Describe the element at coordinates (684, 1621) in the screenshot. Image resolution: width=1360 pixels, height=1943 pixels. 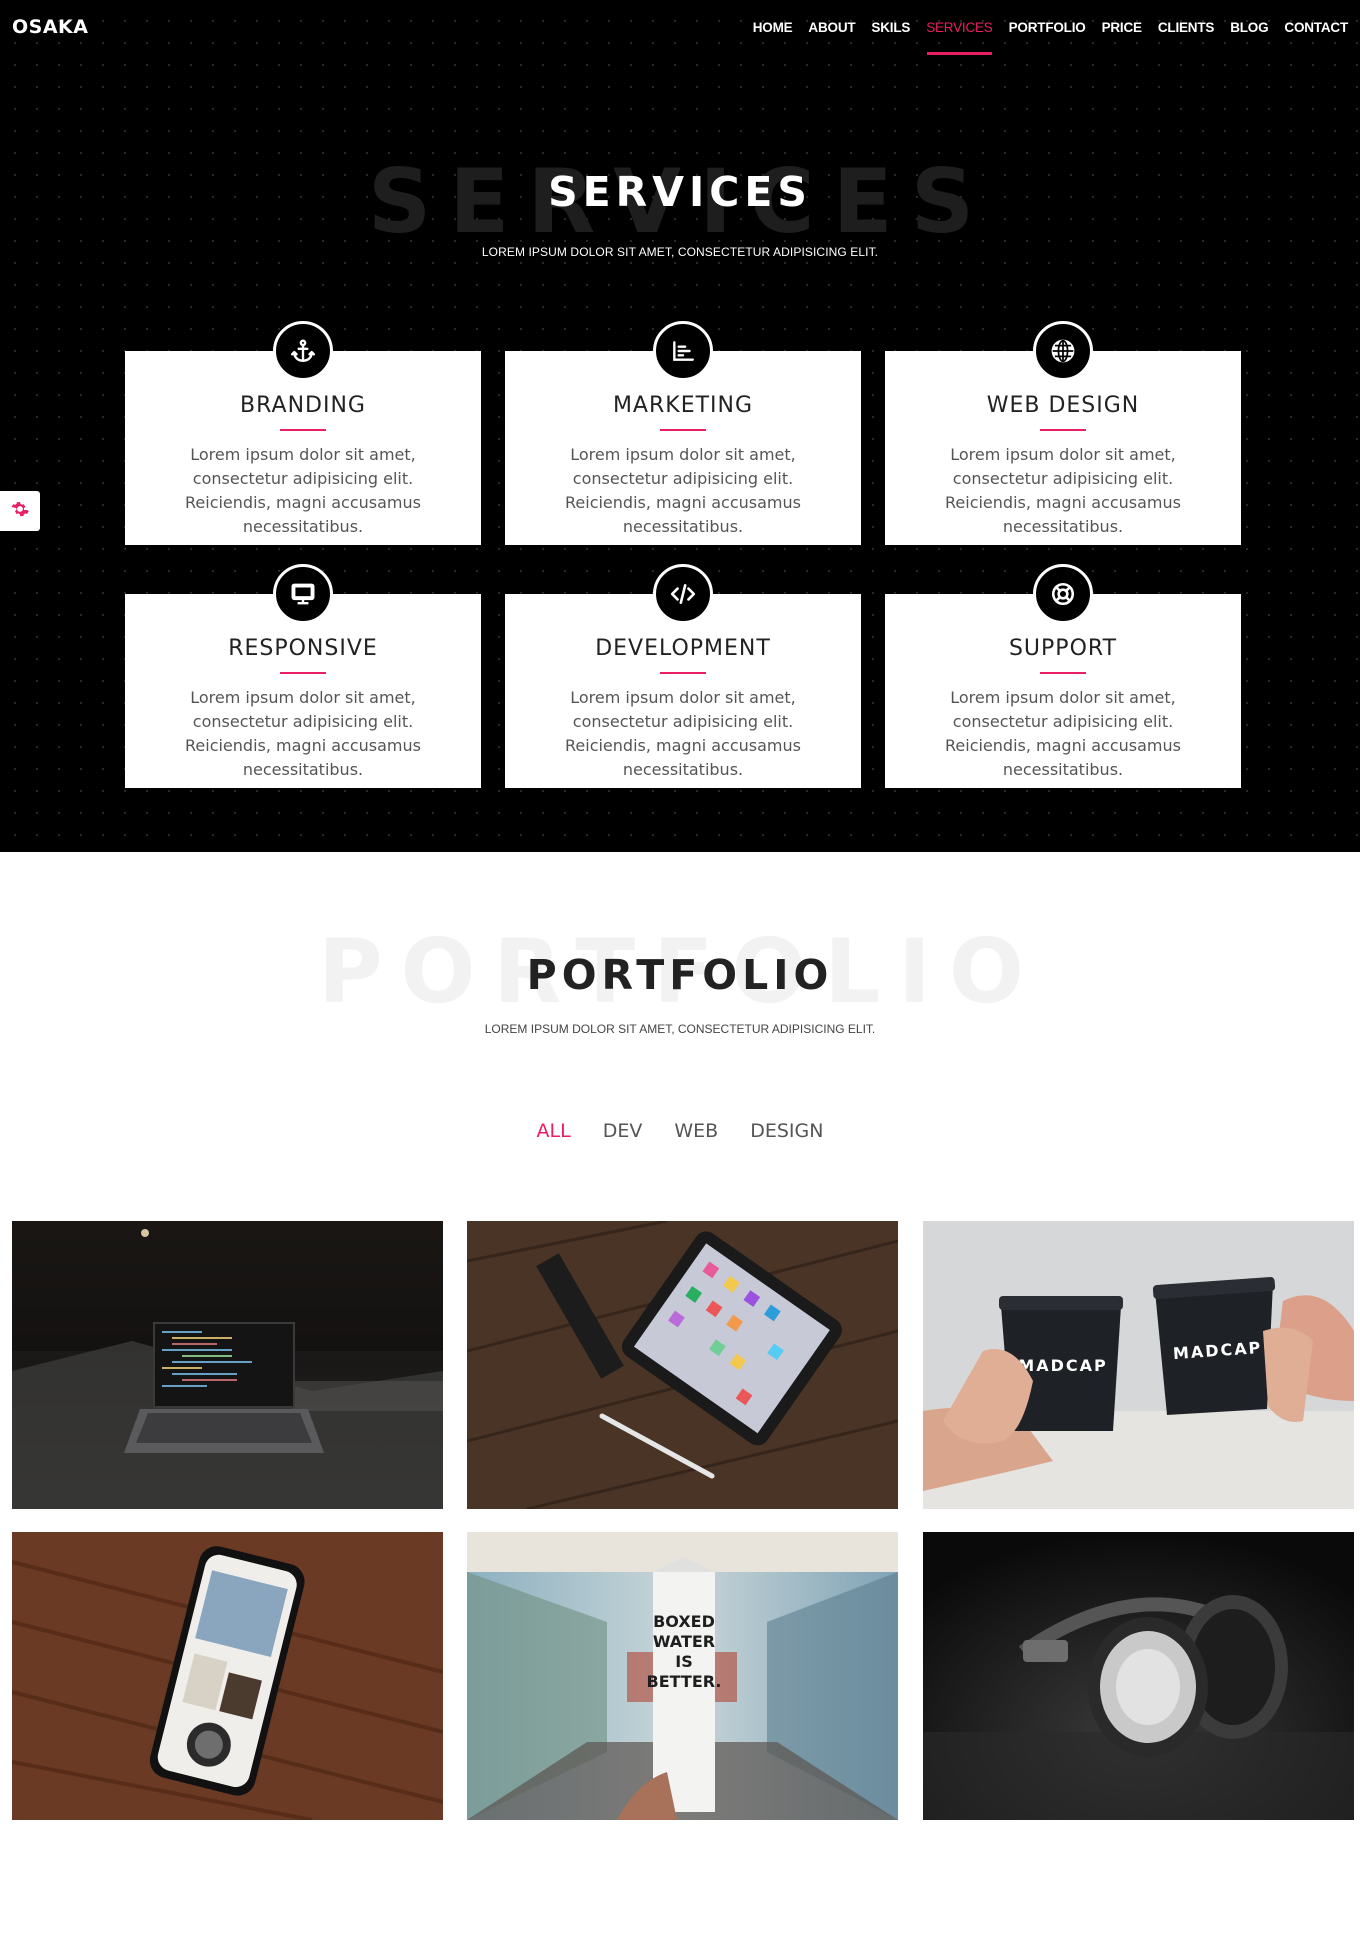
I see `svg-text: BOXED` at that location.